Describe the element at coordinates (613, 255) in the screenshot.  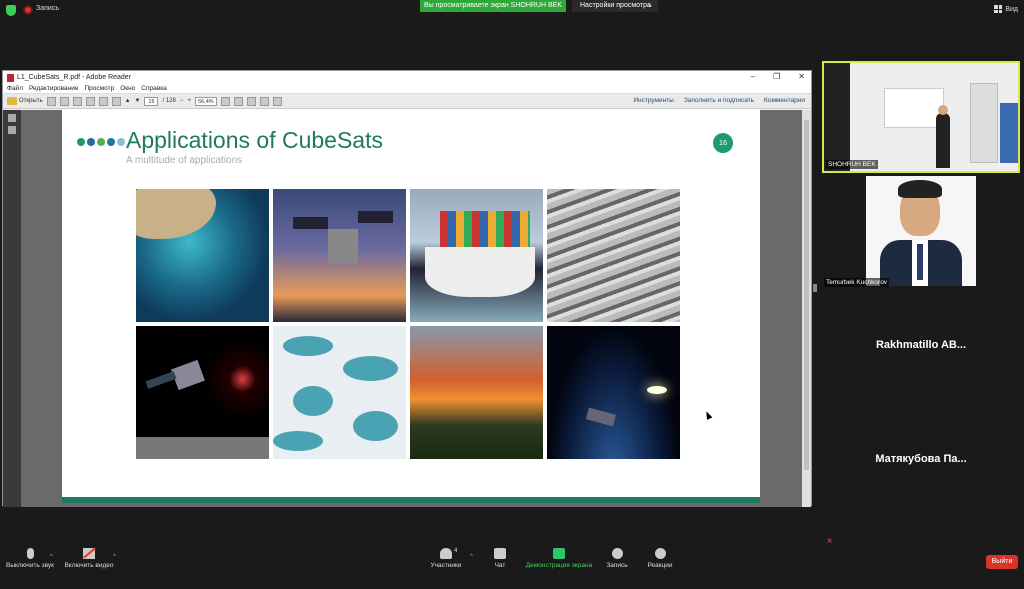
I see `parking-lot-image` at that location.